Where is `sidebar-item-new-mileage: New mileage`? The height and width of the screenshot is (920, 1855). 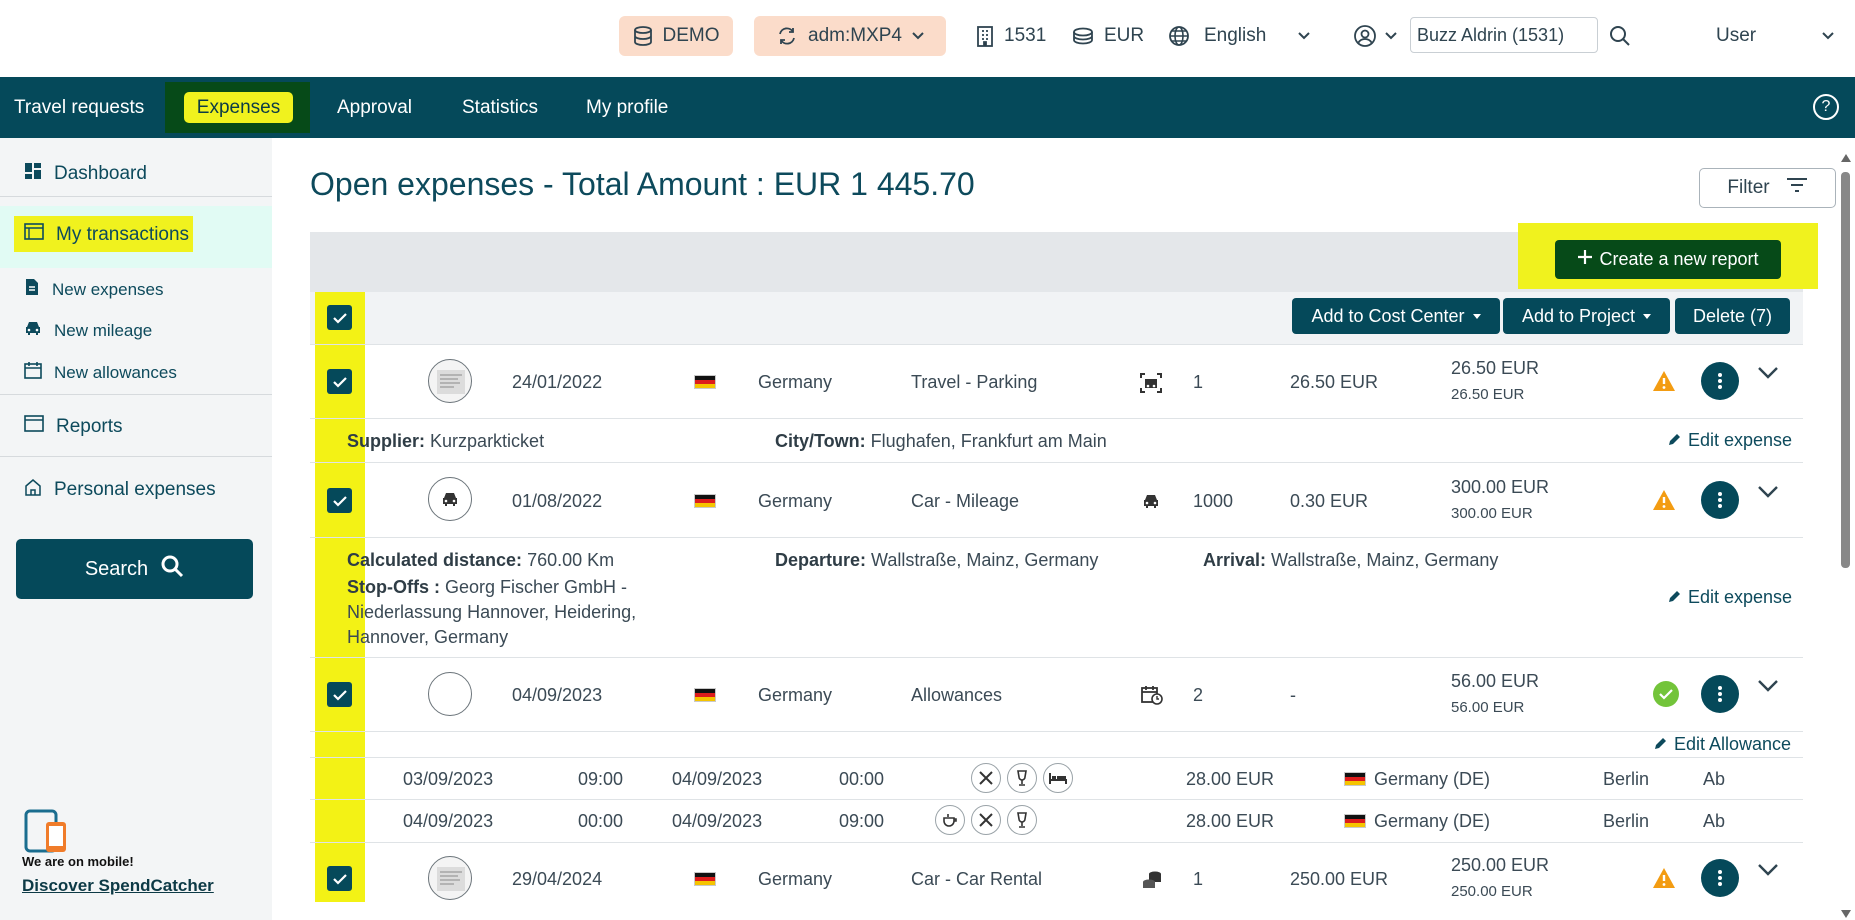
sidebar-item-new-mileage: New mileage is located at coordinates (88, 330).